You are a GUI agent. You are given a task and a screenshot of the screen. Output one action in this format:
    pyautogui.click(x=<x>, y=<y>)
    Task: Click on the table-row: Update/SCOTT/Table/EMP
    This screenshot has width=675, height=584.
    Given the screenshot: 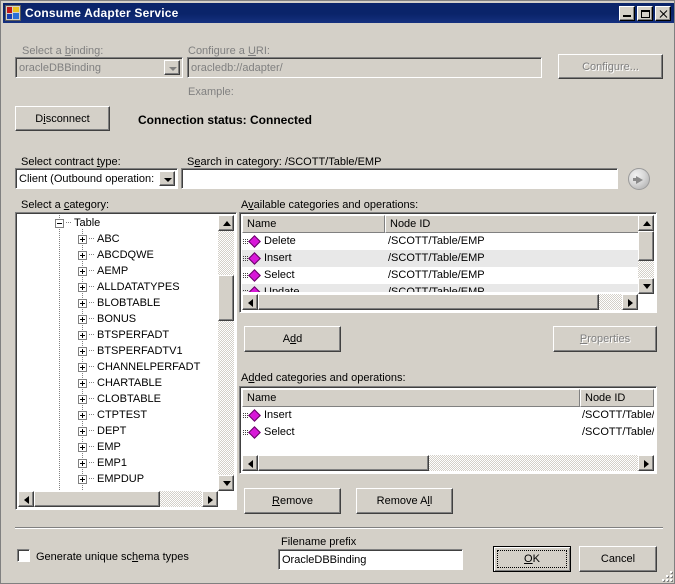 What is the action you would take?
    pyautogui.click(x=448, y=288)
    